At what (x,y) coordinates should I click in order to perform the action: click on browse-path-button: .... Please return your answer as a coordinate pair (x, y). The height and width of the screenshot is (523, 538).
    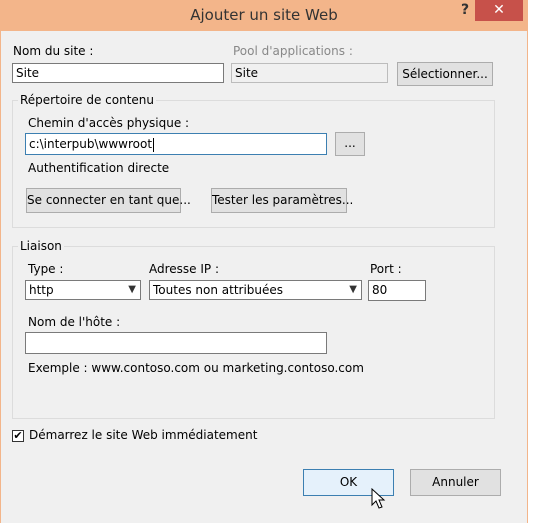
    Looking at the image, I should click on (350, 144).